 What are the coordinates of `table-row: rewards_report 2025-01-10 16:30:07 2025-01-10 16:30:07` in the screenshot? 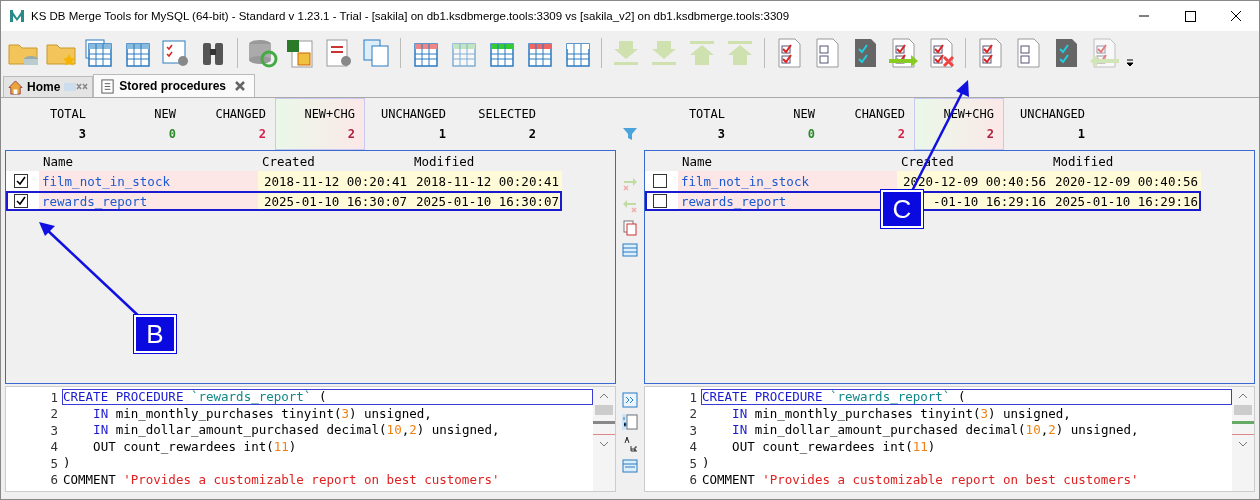 It's located at (284, 201).